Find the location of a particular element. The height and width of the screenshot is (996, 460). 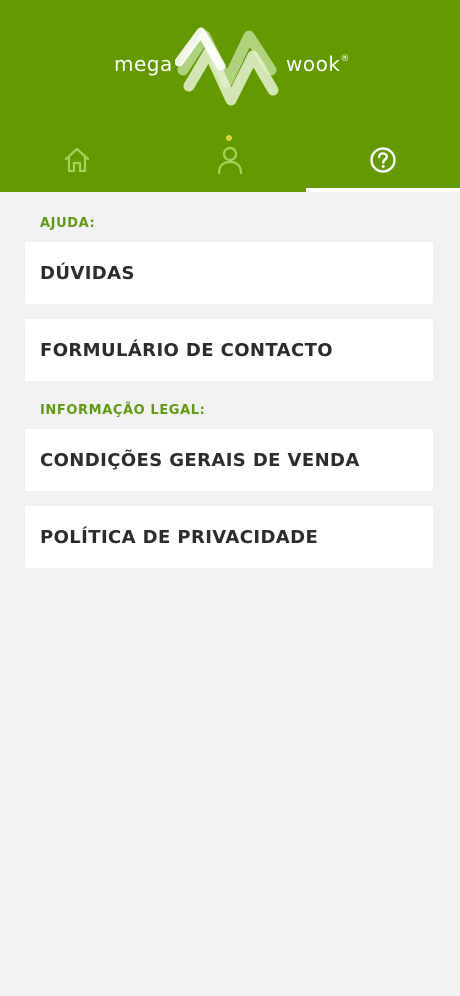

tab-help is located at coordinates (383, 160).